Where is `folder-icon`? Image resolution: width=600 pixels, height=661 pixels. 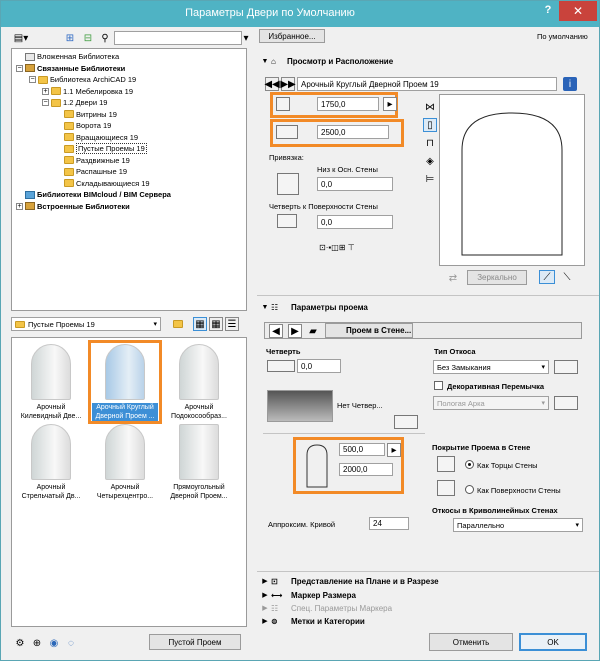 folder-icon is located at coordinates (20, 324).